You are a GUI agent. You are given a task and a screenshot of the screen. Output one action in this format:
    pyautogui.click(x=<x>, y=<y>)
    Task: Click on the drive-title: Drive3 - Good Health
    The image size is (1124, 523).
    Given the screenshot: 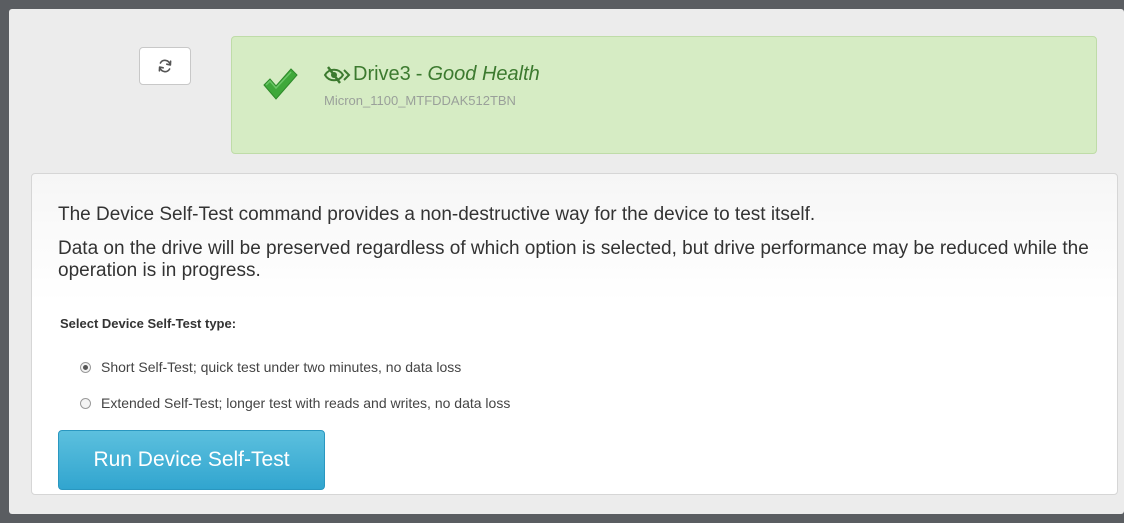 What is the action you would take?
    pyautogui.click(x=431, y=74)
    